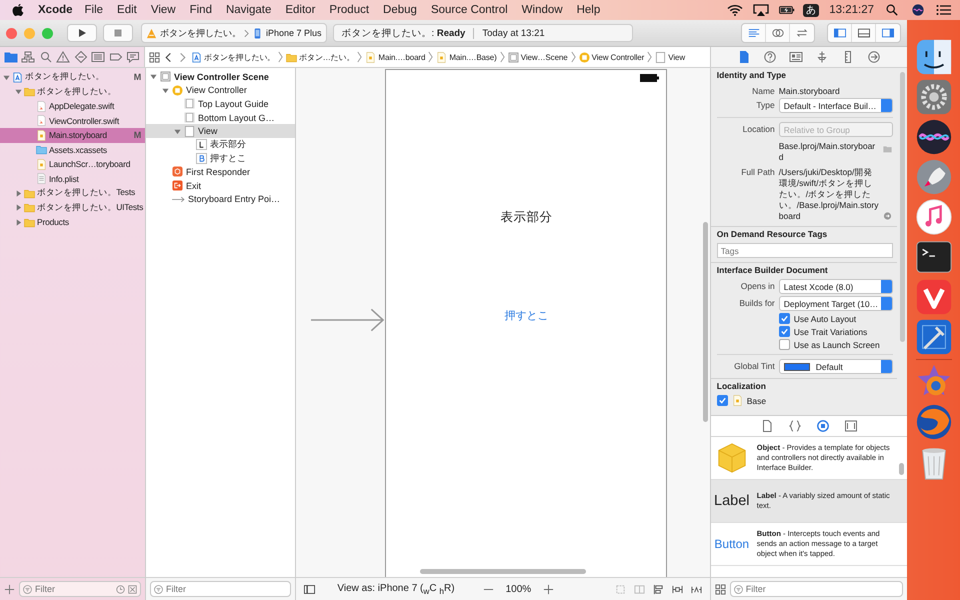 This screenshot has height=600, width=960. I want to click on outline-item: View Controller Scene, so click(221, 77).